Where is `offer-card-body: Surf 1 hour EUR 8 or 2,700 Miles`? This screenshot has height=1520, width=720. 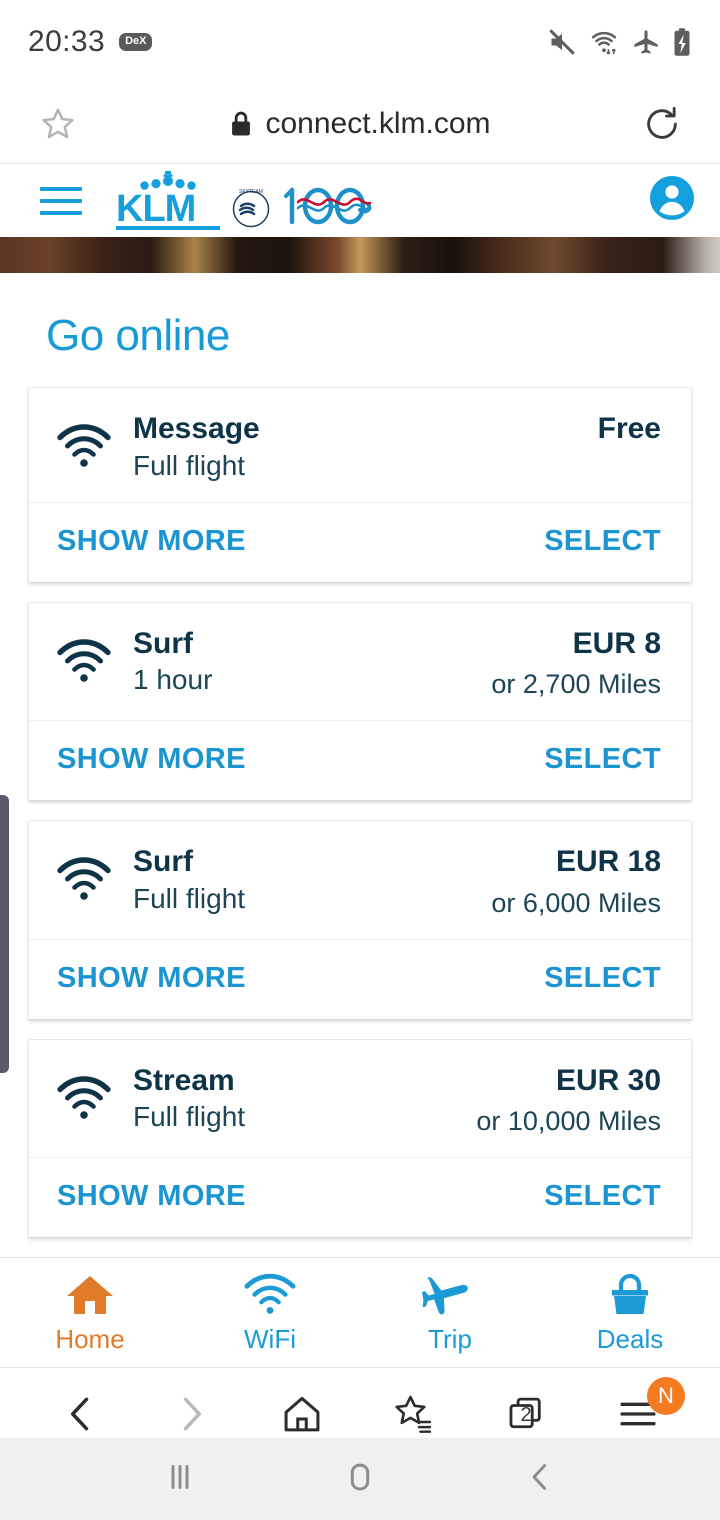 offer-card-body: Surf 1 hour EUR 8 or 2,700 Miles is located at coordinates (360, 662).